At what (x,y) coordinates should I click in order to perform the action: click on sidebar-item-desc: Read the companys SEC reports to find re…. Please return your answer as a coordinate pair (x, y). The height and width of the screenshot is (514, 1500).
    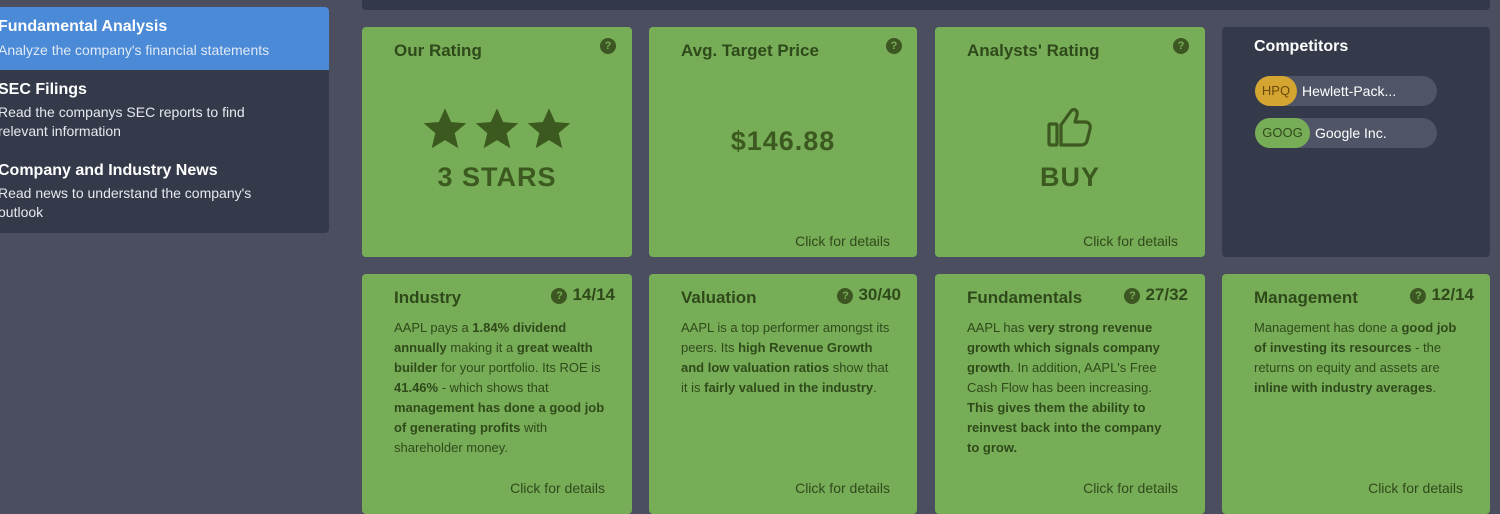
    Looking at the image, I should click on (122, 121).